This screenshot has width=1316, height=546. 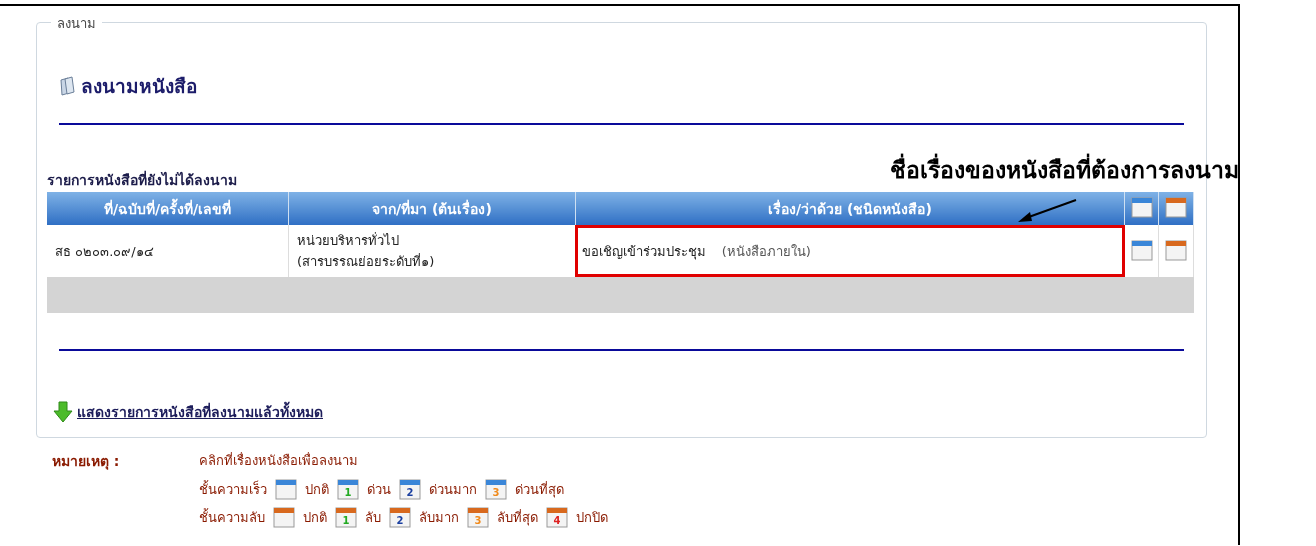 I want to click on documents-icon, so click(x=68, y=86).